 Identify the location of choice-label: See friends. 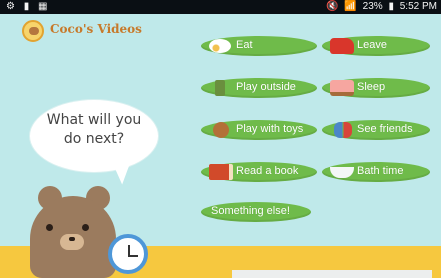
(385, 129).